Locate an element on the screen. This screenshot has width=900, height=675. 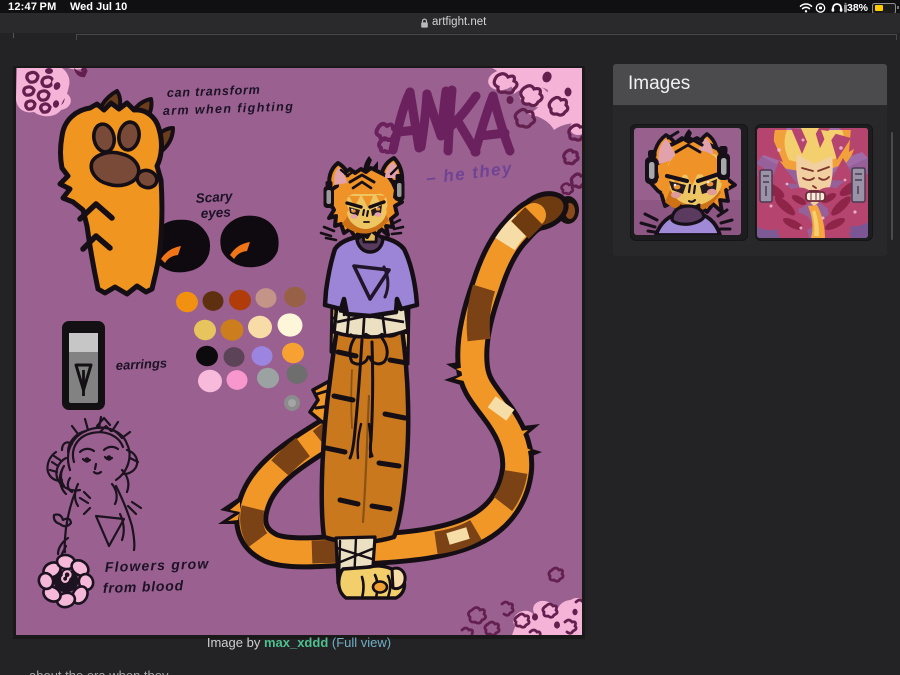
svg-text: eyes is located at coordinates (215, 212).